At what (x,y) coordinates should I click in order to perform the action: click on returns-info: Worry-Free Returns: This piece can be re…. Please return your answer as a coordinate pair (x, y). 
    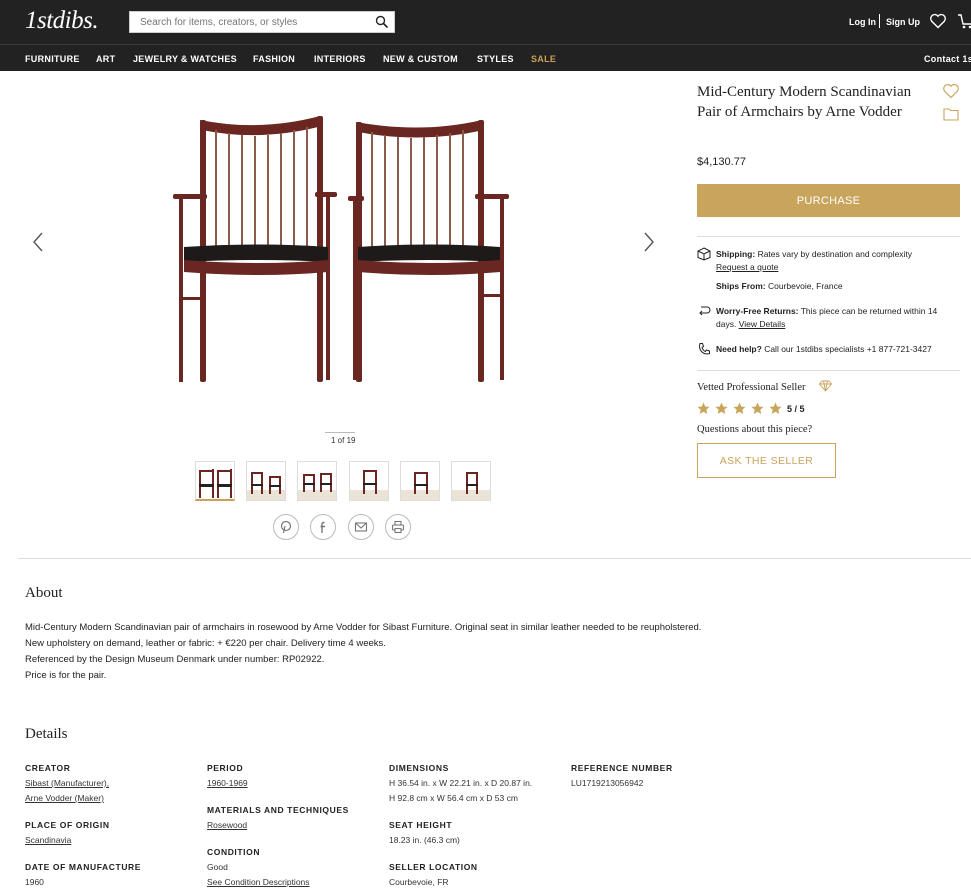
    Looking at the image, I should click on (836, 318).